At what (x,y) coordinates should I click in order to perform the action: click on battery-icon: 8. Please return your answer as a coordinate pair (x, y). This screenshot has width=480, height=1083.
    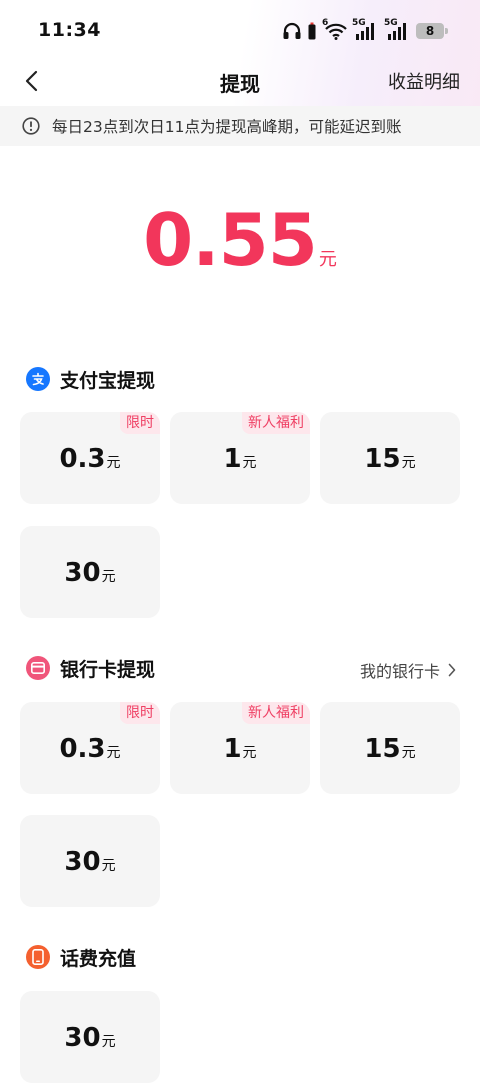
    Looking at the image, I should click on (432, 31).